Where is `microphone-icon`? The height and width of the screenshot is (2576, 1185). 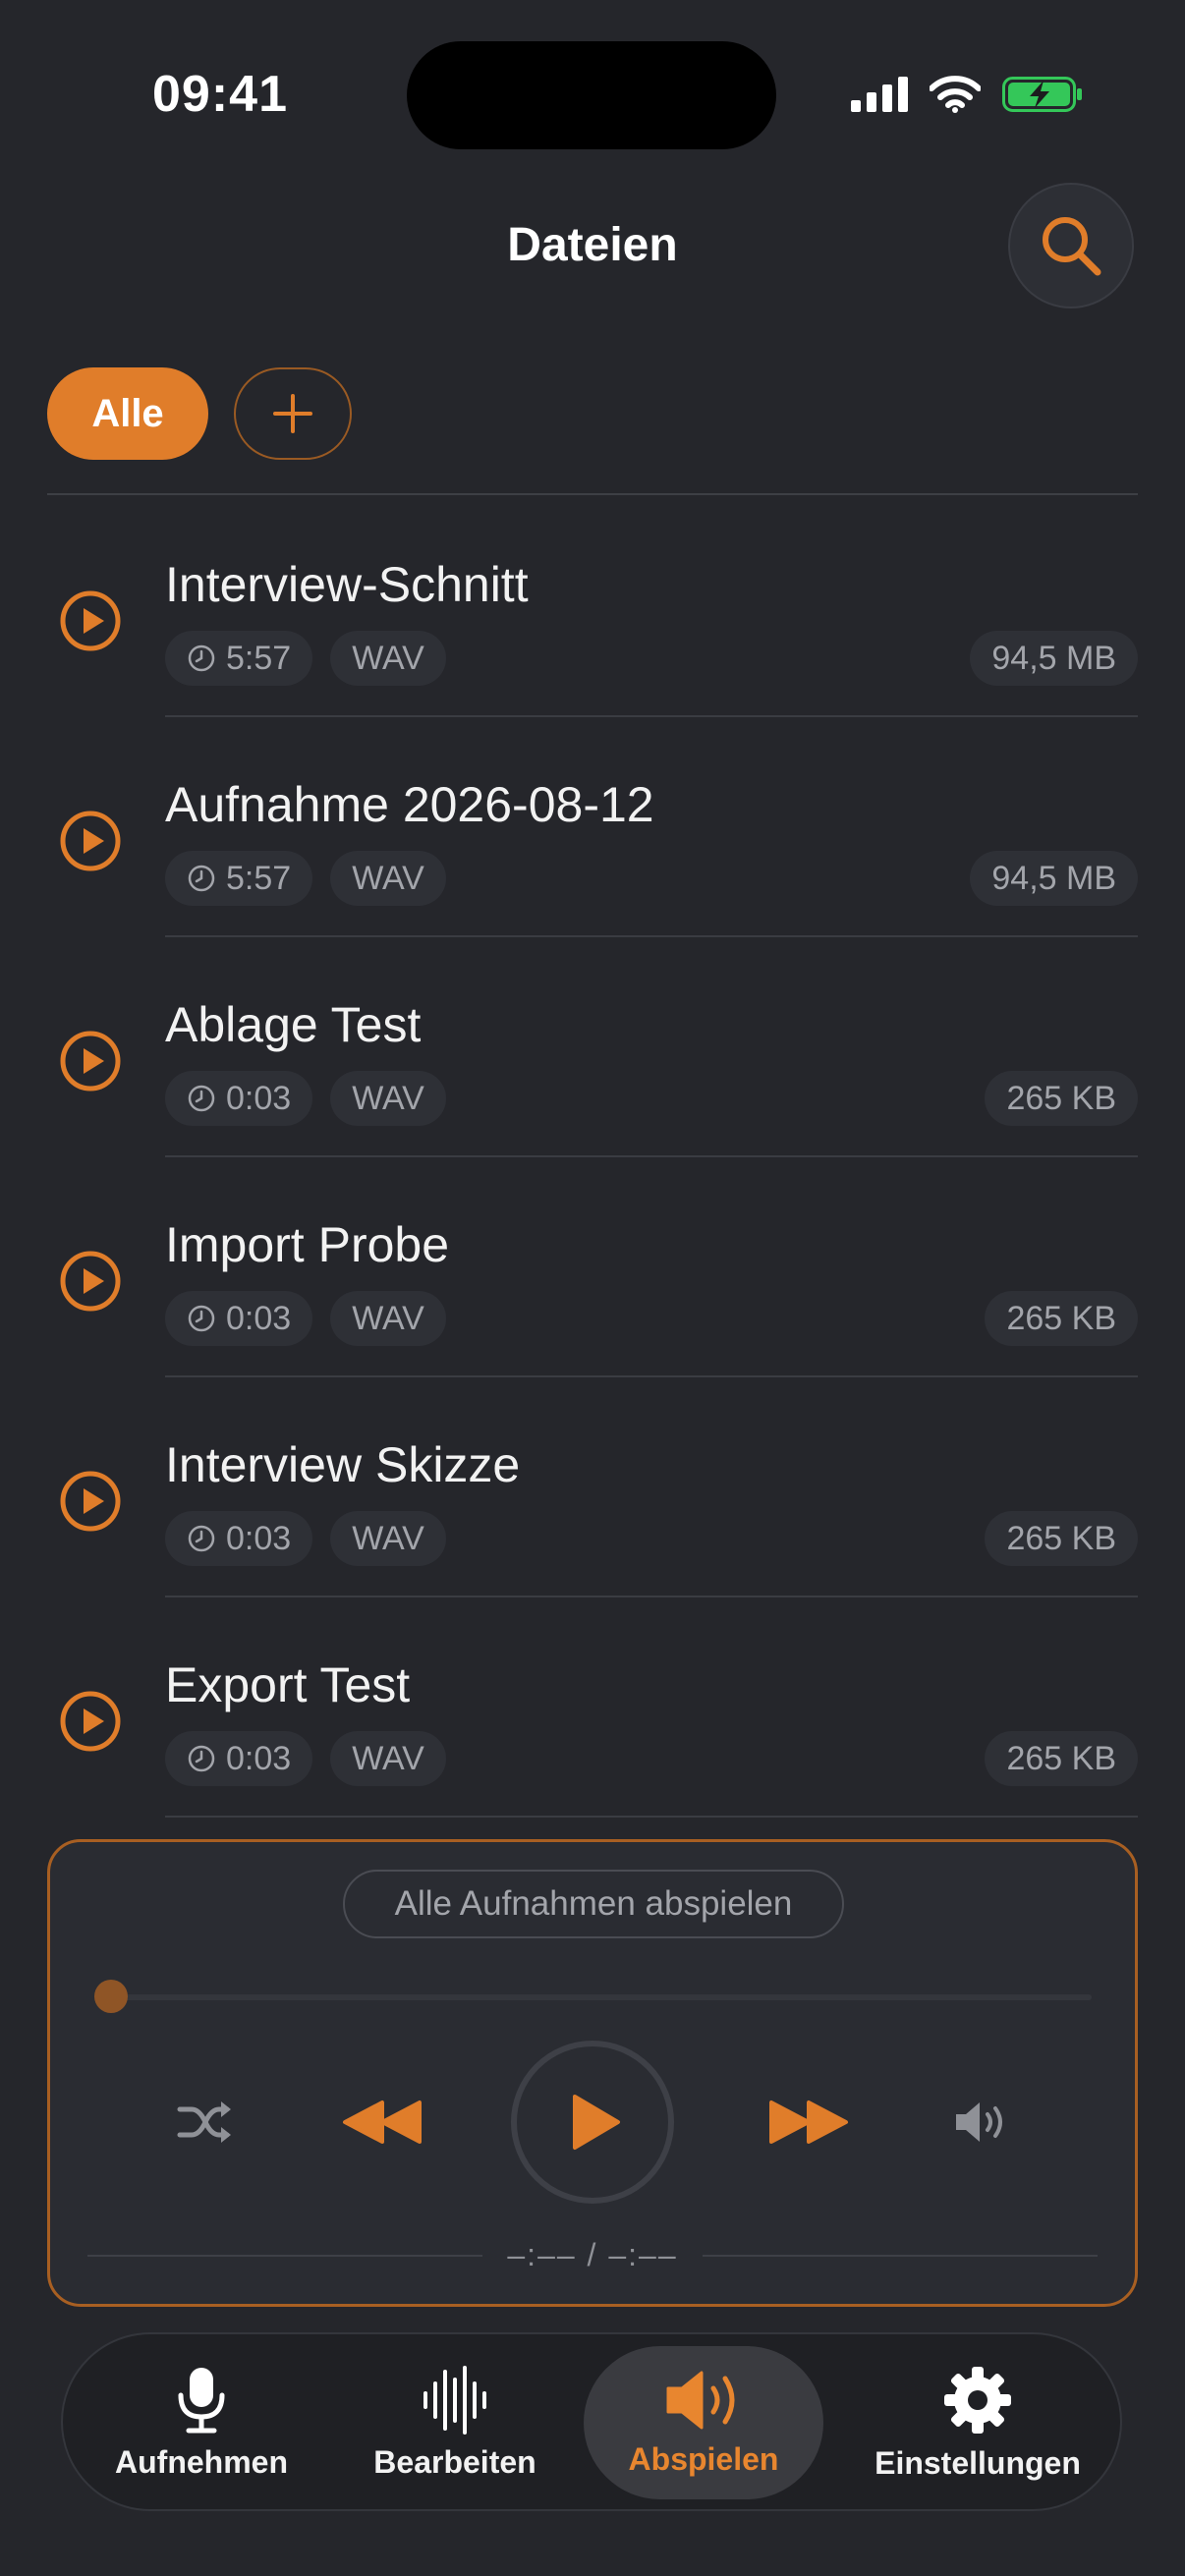 microphone-icon is located at coordinates (201, 2400).